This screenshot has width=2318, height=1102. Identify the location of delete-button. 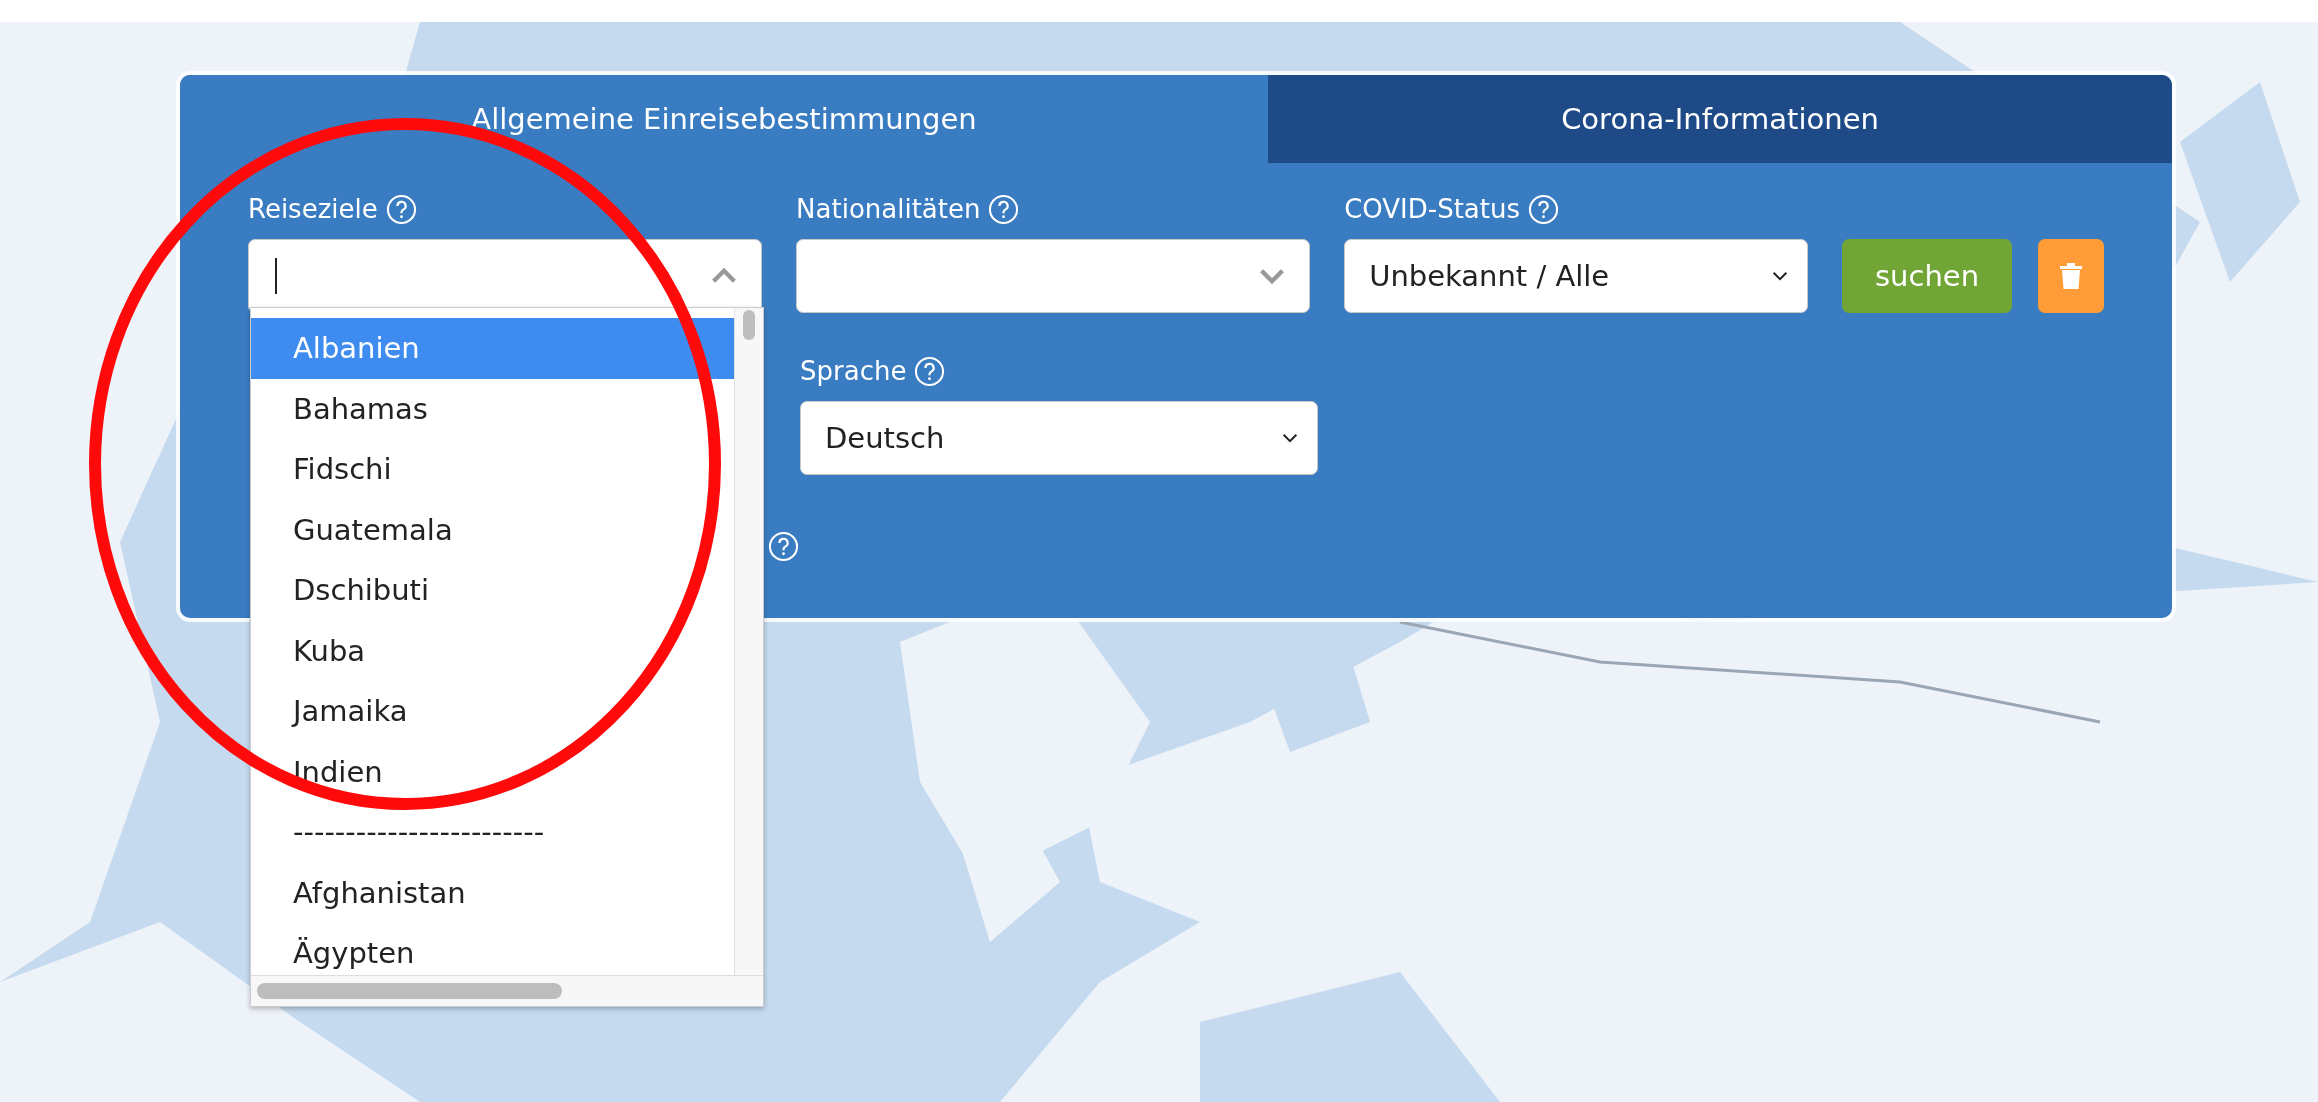
(2071, 276).